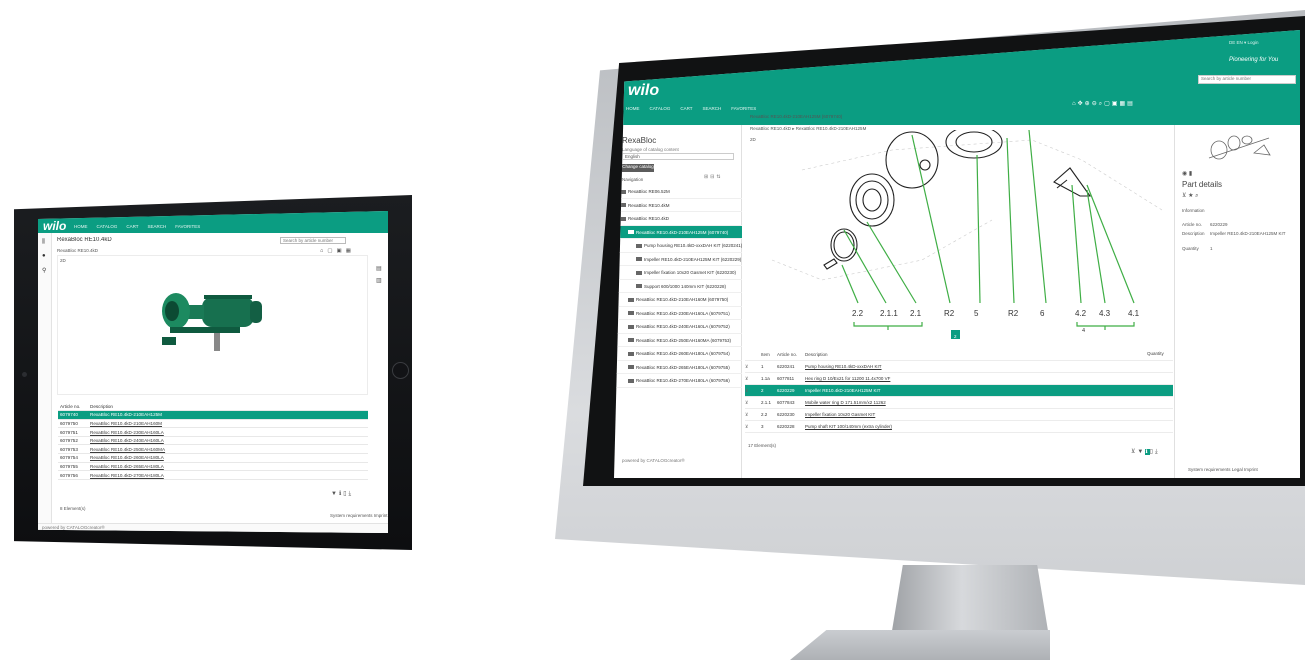 This screenshot has width=1306, height=667. What do you see at coordinates (889, 313) in the screenshot?
I see `callout-label: 2.1.1` at bounding box center [889, 313].